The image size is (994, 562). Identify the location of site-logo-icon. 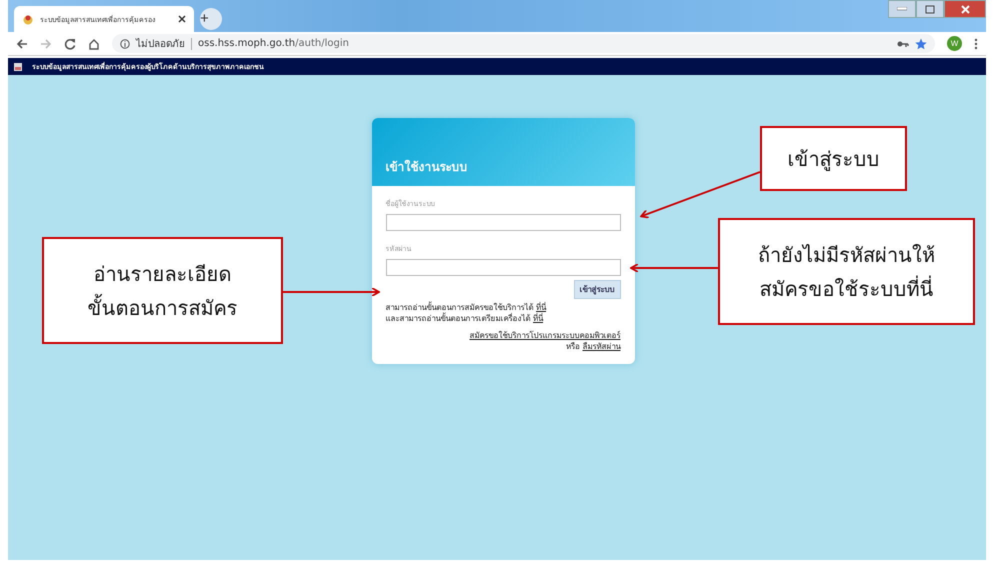
(28, 19).